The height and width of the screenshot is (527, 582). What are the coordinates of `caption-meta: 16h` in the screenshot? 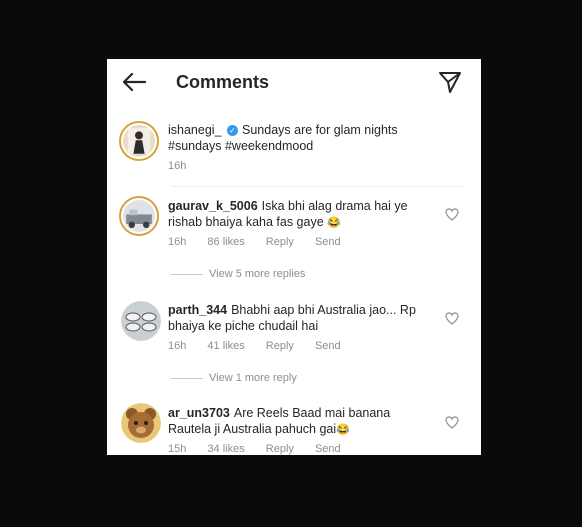 It's located at (186, 166).